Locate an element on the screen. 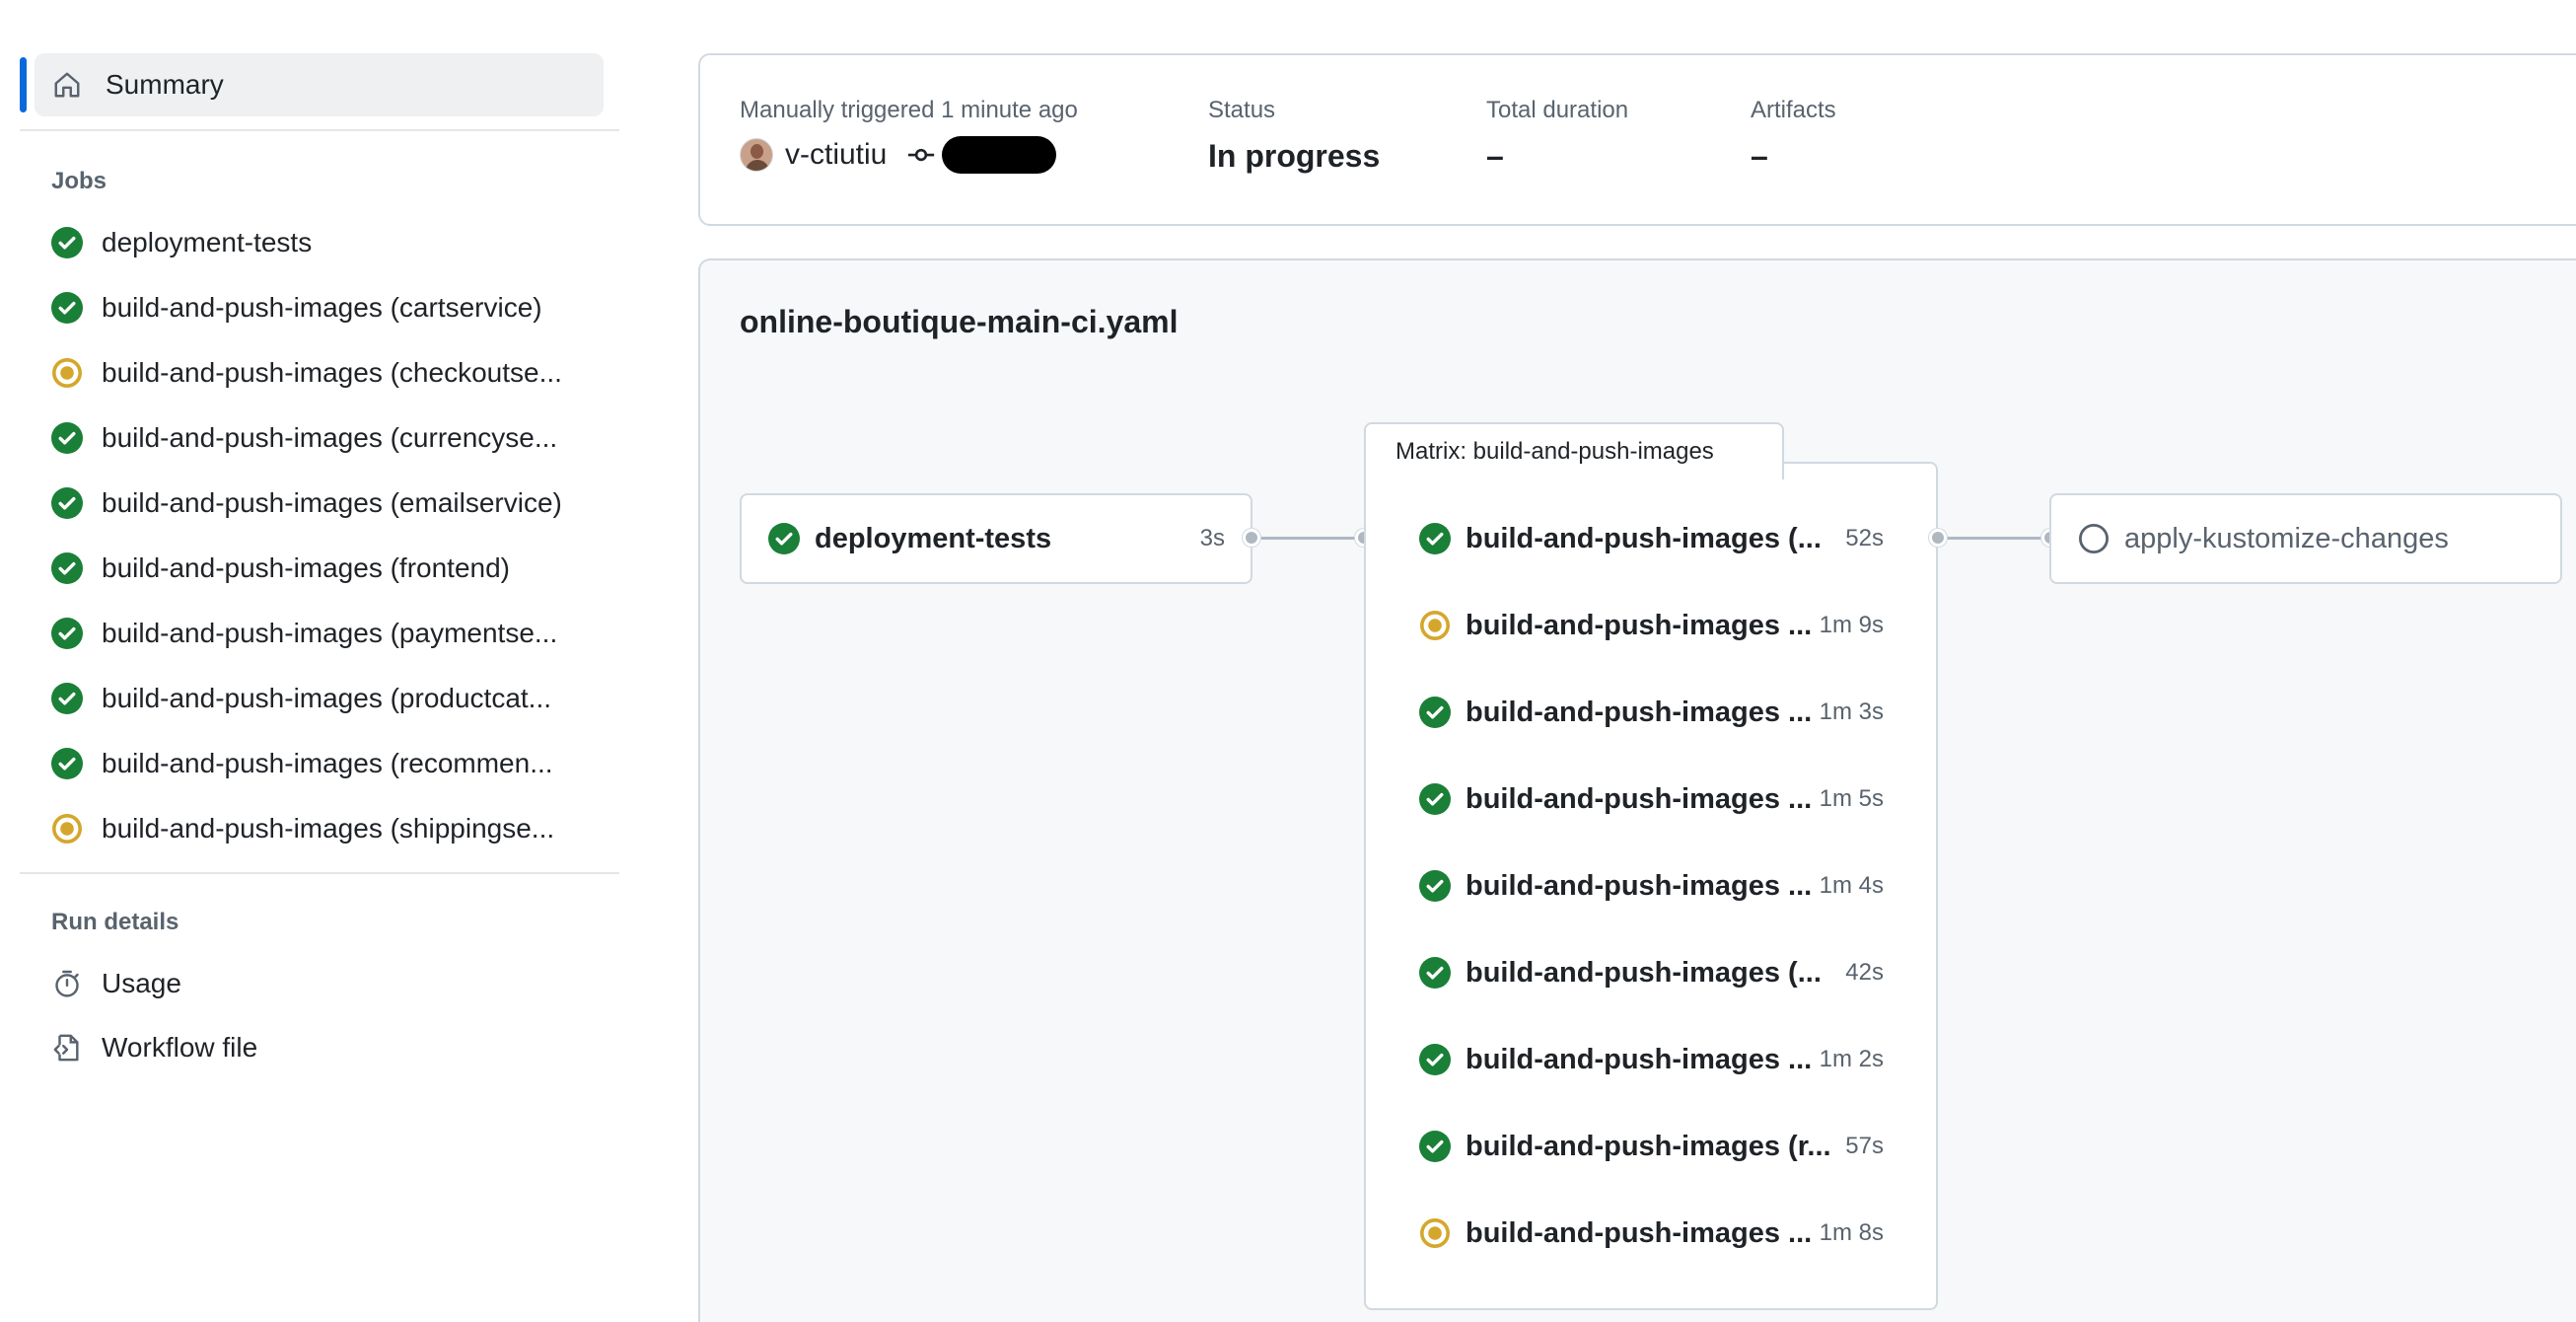  queued-icon is located at coordinates (2094, 538).